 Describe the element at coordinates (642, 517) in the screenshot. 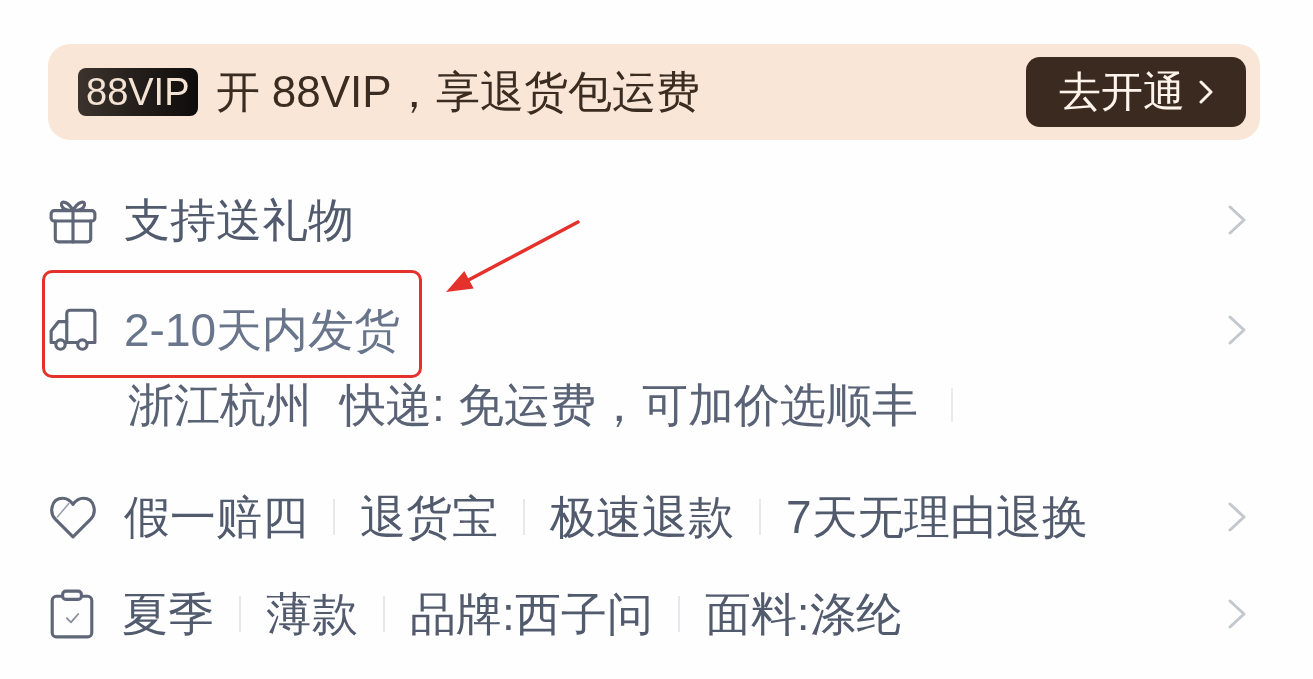

I see `tag-text: 极速退款` at that location.